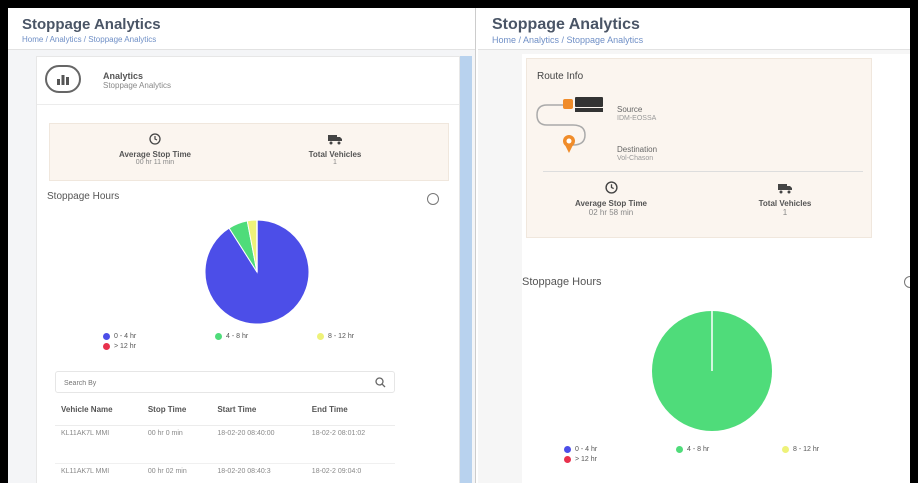 The height and width of the screenshot is (483, 918). What do you see at coordinates (155, 162) in the screenshot?
I see `avg-stop-value: 00 hr 11 min` at bounding box center [155, 162].